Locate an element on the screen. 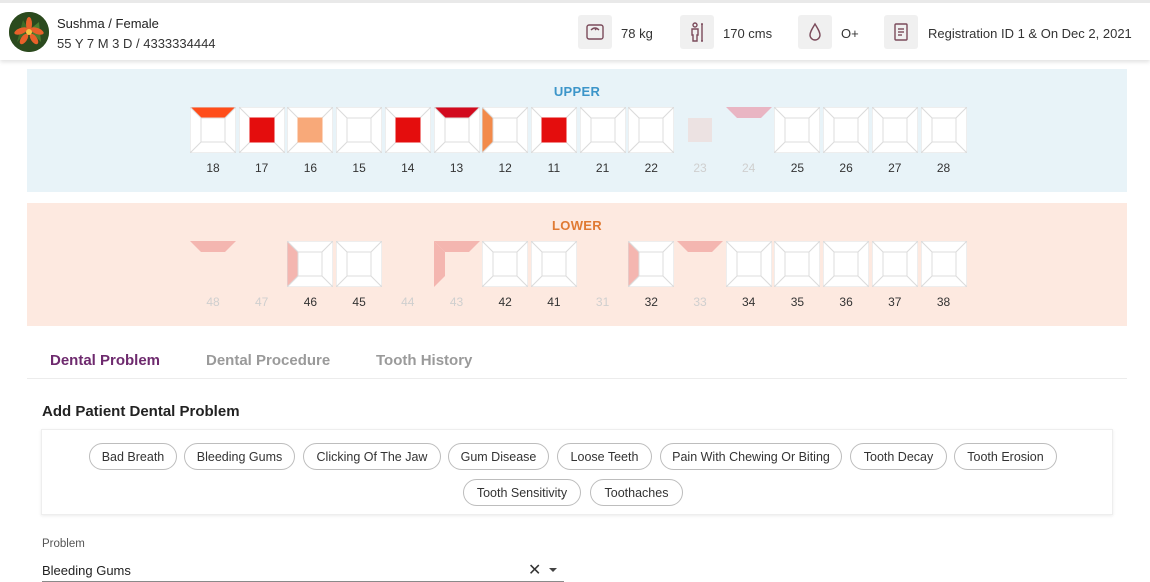 This screenshot has width=1150, height=582. tooth-24-bottom-surface is located at coordinates (749, 147).